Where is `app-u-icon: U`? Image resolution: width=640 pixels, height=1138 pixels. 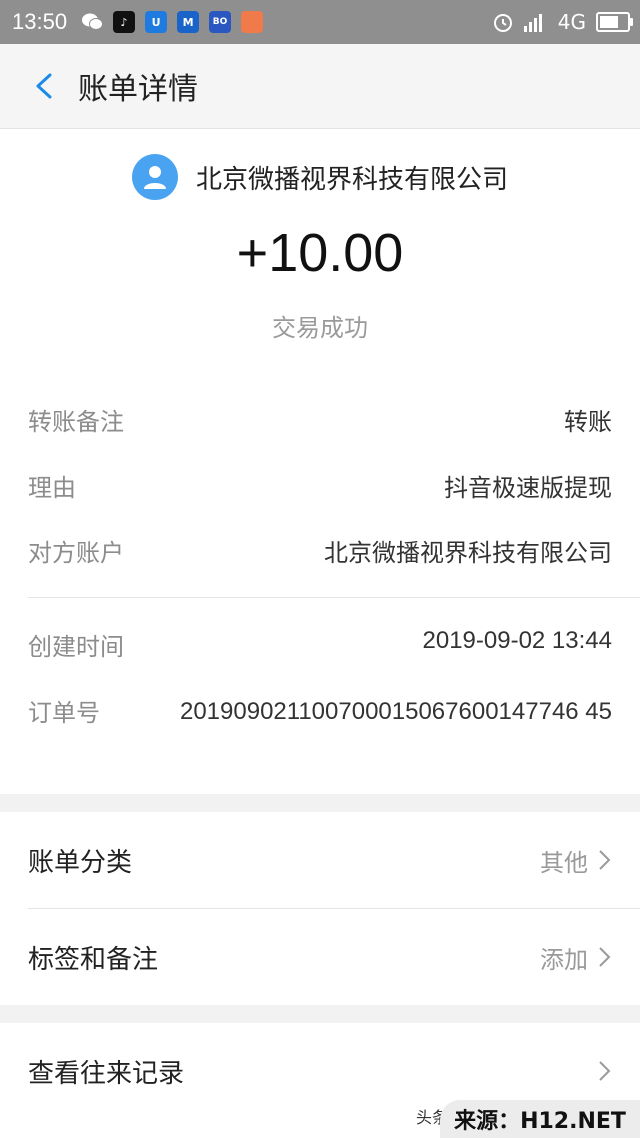
app-u-icon: U is located at coordinates (156, 22).